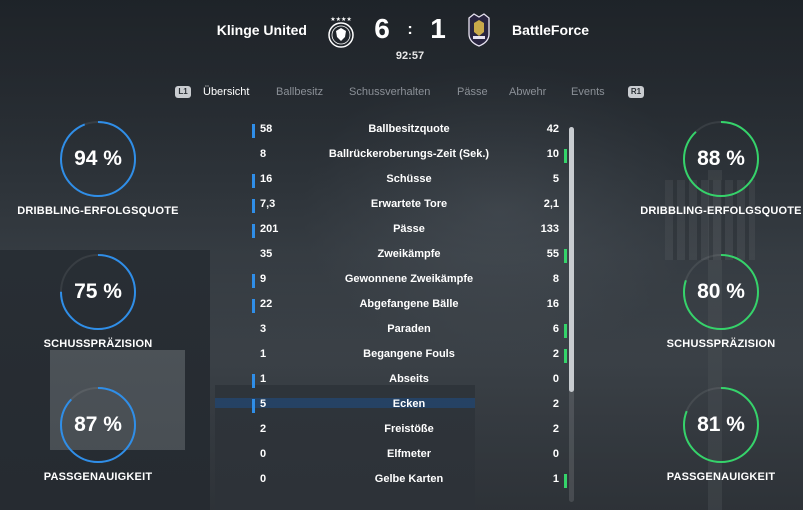  What do you see at coordinates (552, 129) in the screenshot?
I see `stat-away-value: 42` at bounding box center [552, 129].